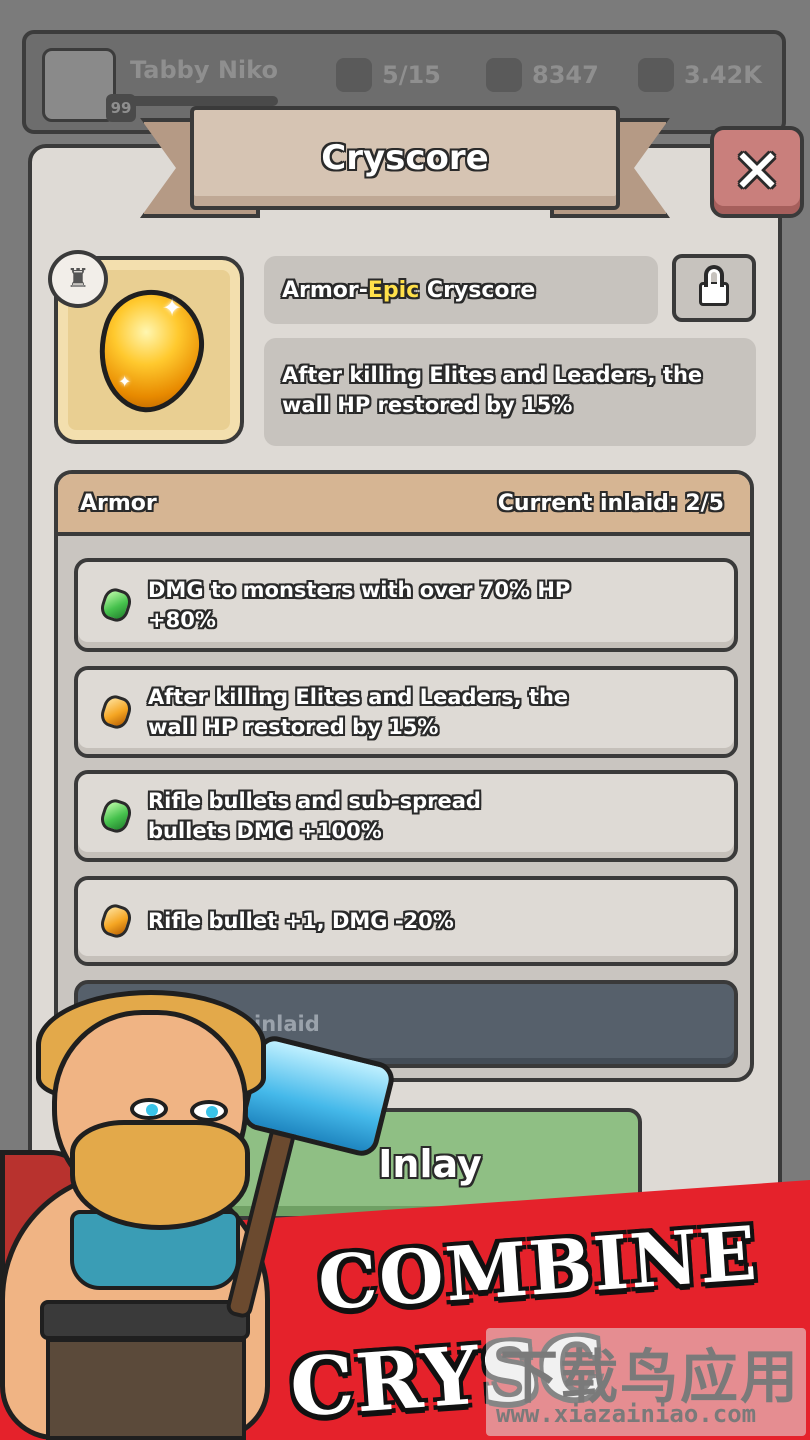 This screenshot has width=810, height=1440. I want to click on resource-rock: 8347, so click(542, 75).